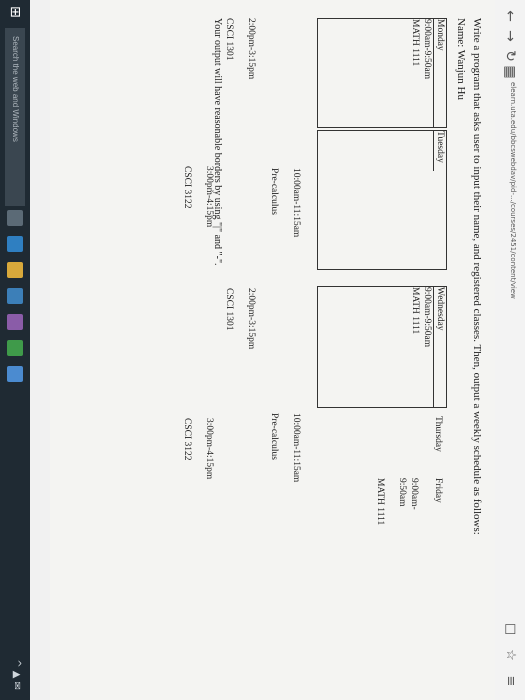 This screenshot has height=700, width=525. Describe the element at coordinates (439, 347) in the screenshot. I see `wednesday-header: Wednesday` at that location.